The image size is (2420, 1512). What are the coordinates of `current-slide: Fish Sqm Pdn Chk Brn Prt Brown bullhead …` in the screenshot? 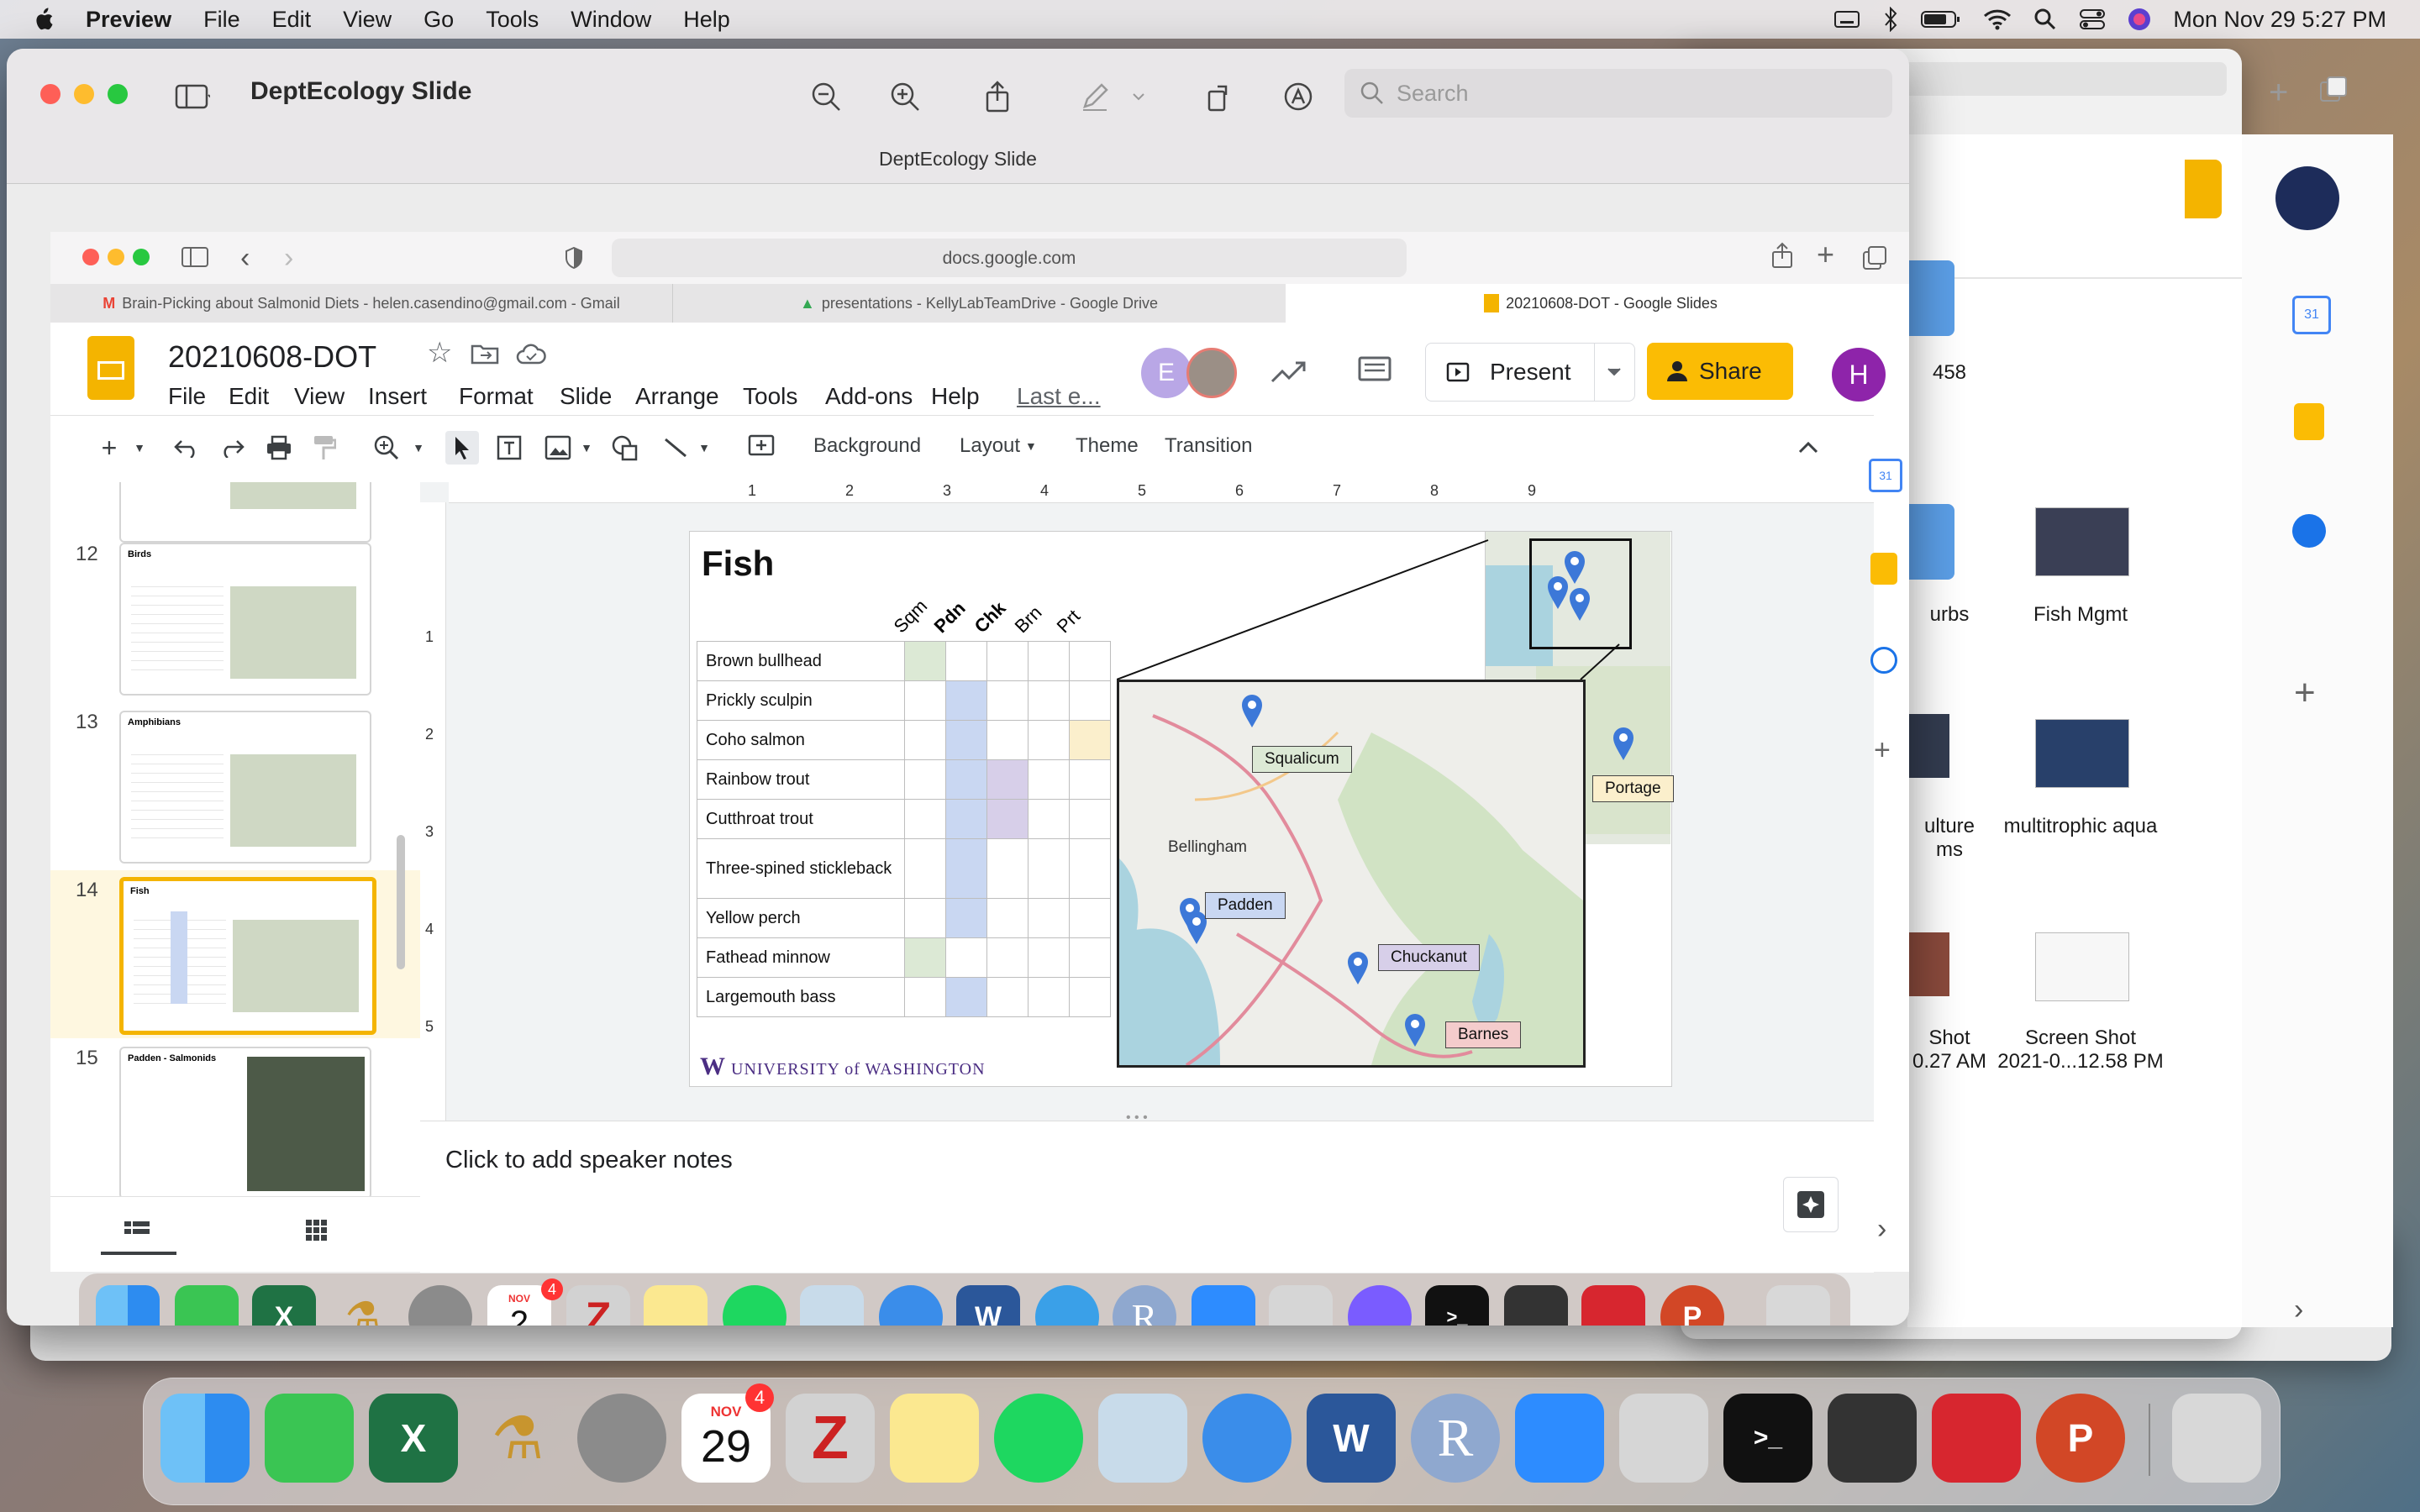 It's located at (1181, 809).